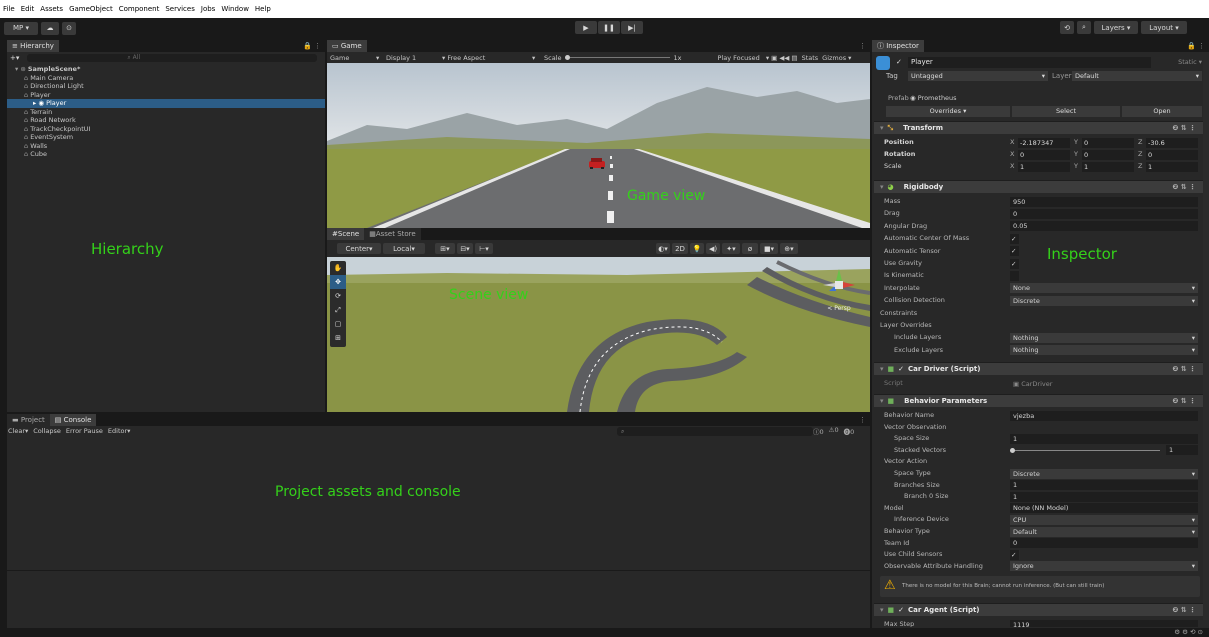  I want to click on hierarchy-search-input: ⌕ All, so click(172, 57).